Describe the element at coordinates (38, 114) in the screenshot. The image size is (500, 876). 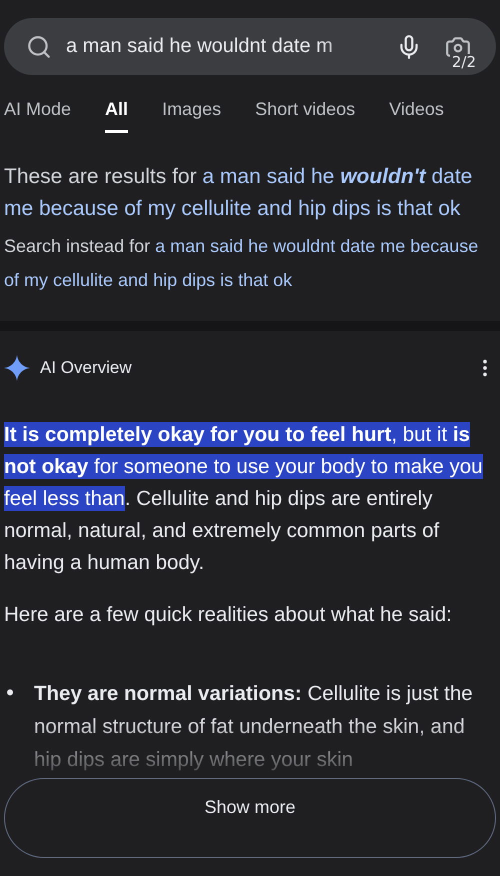
I see `search-tab: AI Mode` at that location.